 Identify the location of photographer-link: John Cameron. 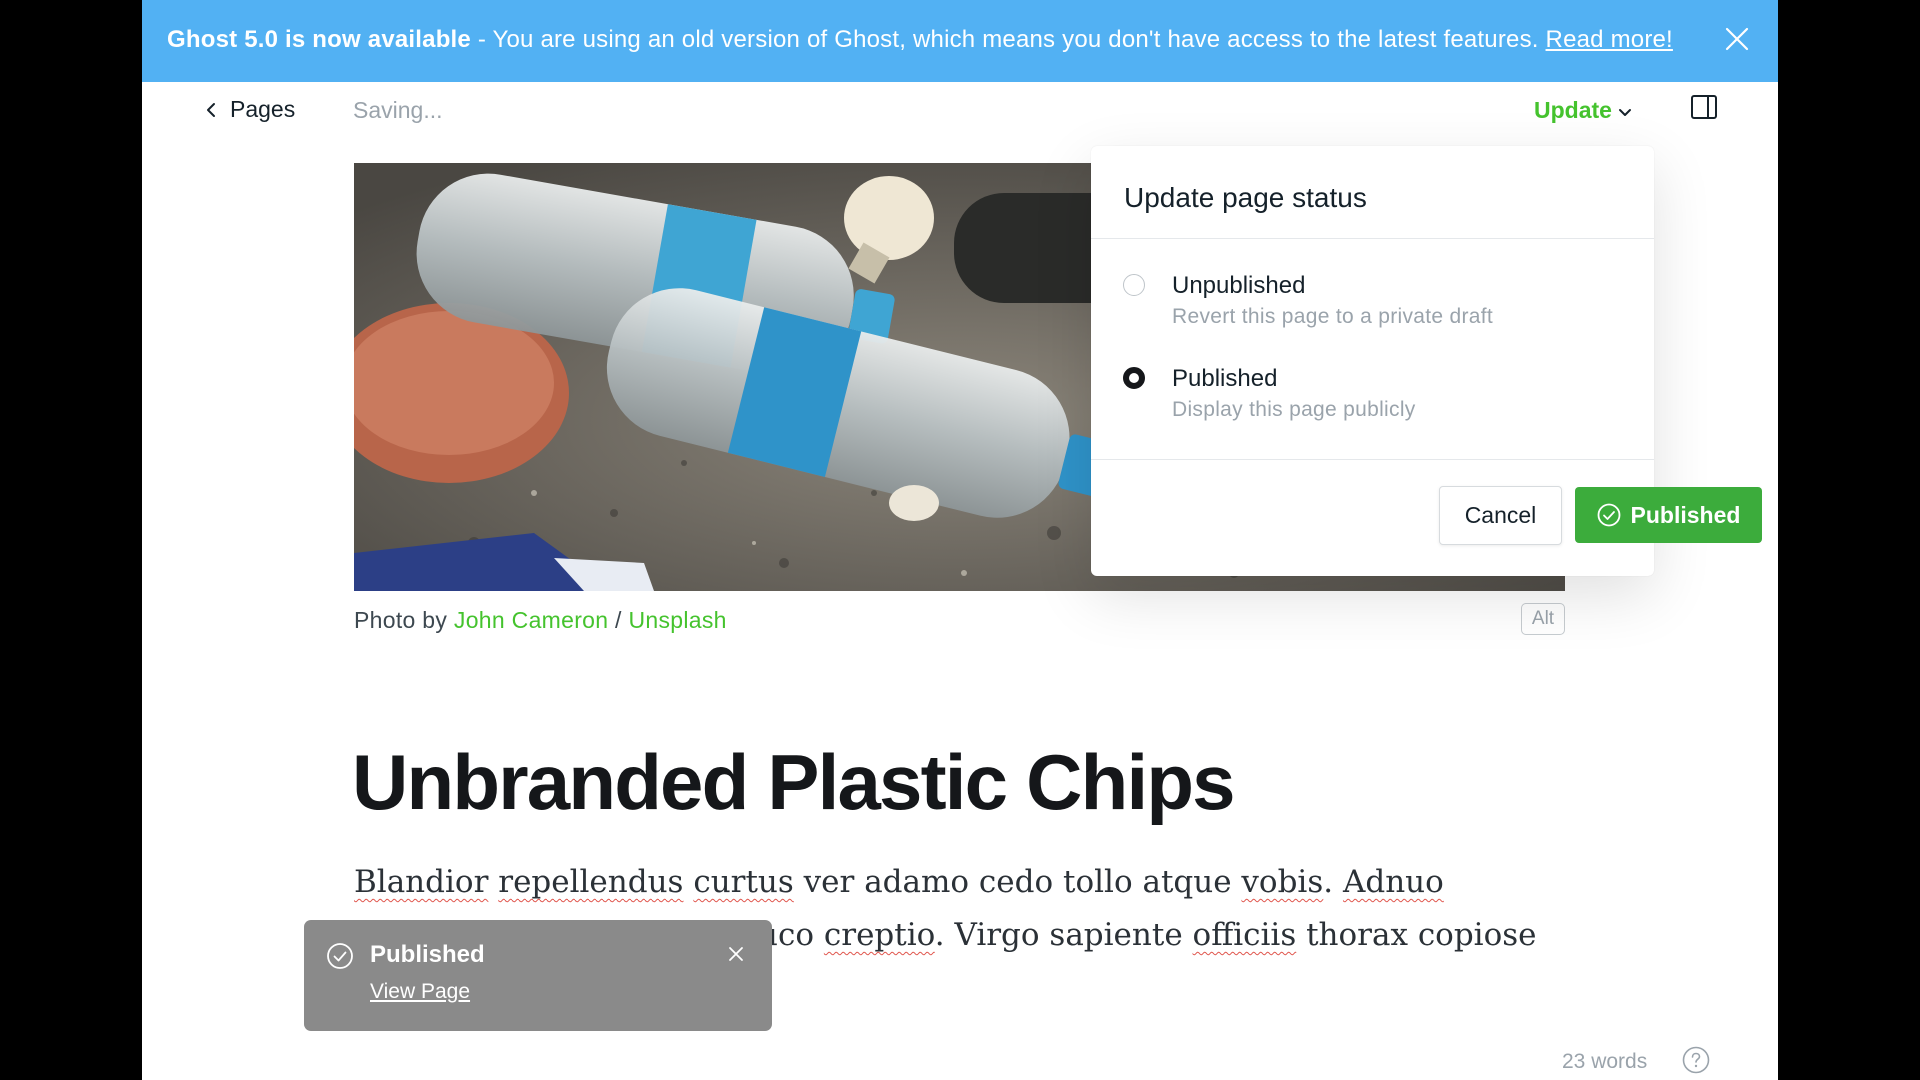
(531, 620).